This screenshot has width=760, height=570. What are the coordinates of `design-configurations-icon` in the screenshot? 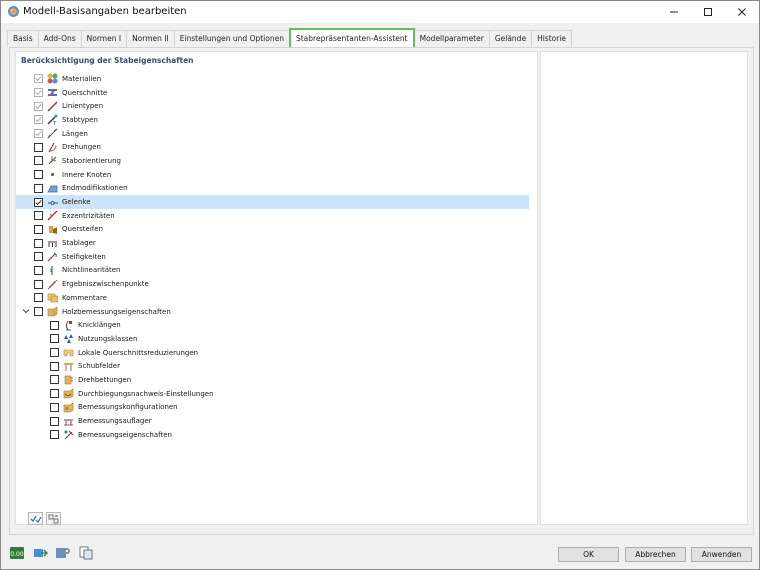 It's located at (68, 407).